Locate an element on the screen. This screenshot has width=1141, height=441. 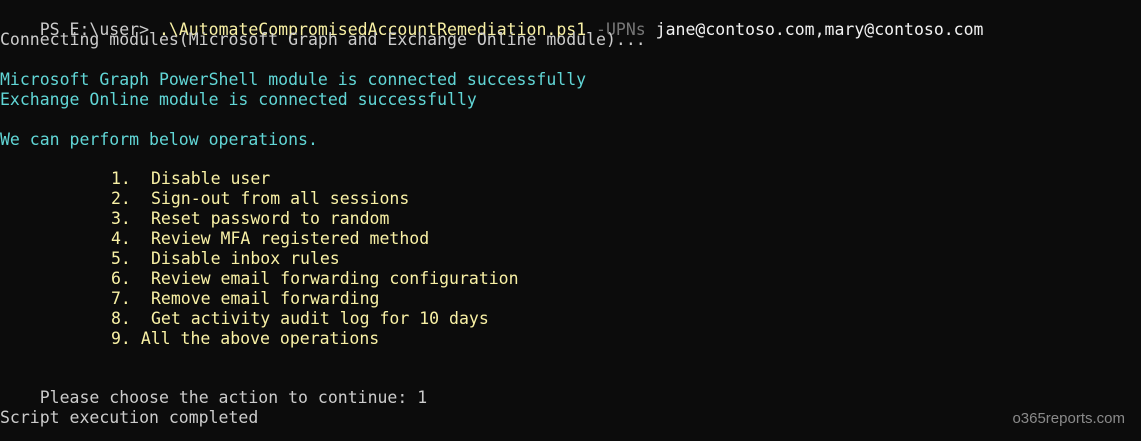
menu-item-label: Remove email forwarding is located at coordinates (265, 298).